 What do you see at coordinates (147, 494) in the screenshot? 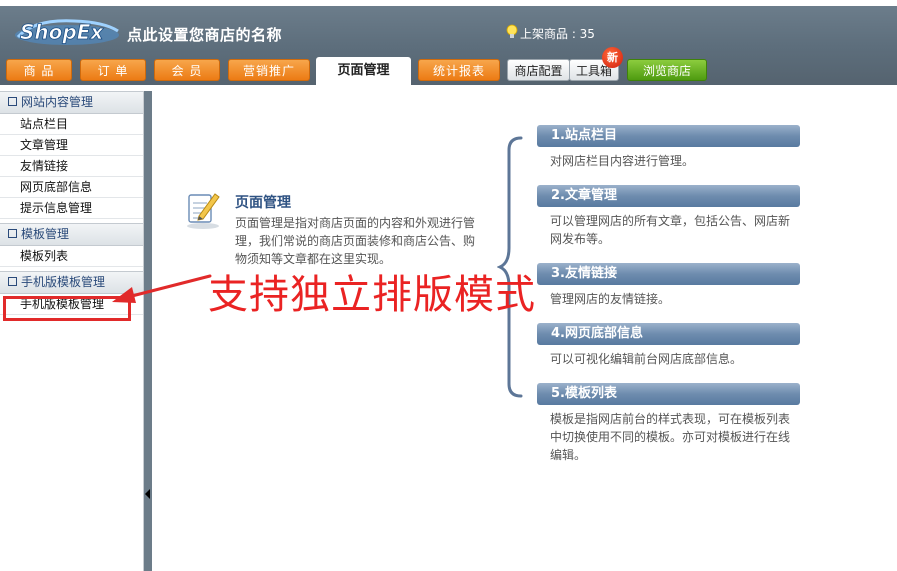
I see `collapse-sidebar-icon` at bounding box center [147, 494].